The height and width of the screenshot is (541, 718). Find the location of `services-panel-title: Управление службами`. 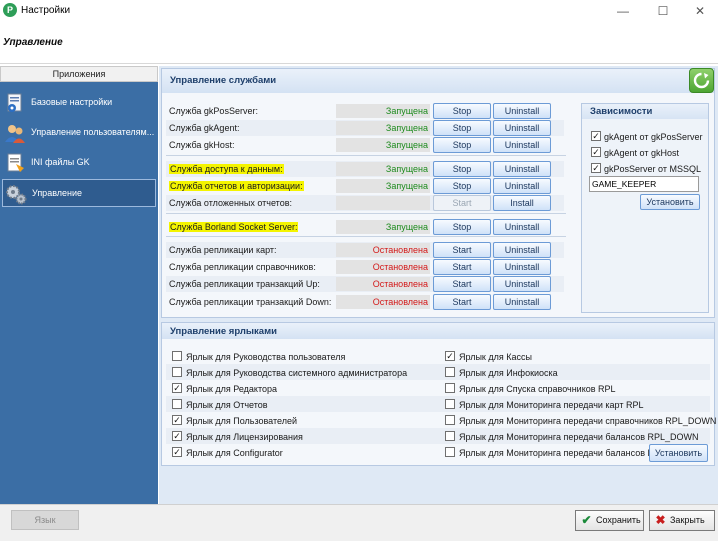

services-panel-title: Управление службами is located at coordinates (223, 80).